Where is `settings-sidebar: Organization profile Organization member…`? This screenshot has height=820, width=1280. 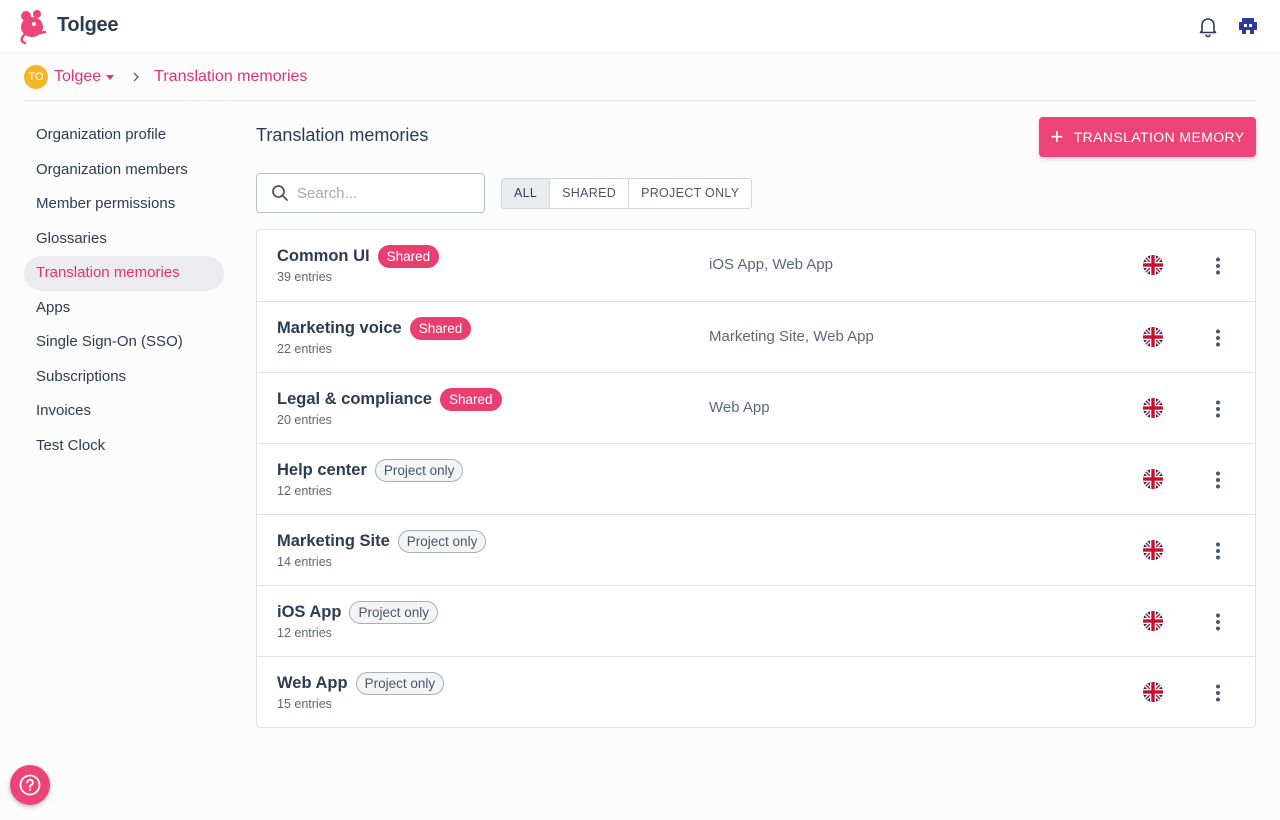
settings-sidebar: Organization profile Organization member… is located at coordinates (124, 290).